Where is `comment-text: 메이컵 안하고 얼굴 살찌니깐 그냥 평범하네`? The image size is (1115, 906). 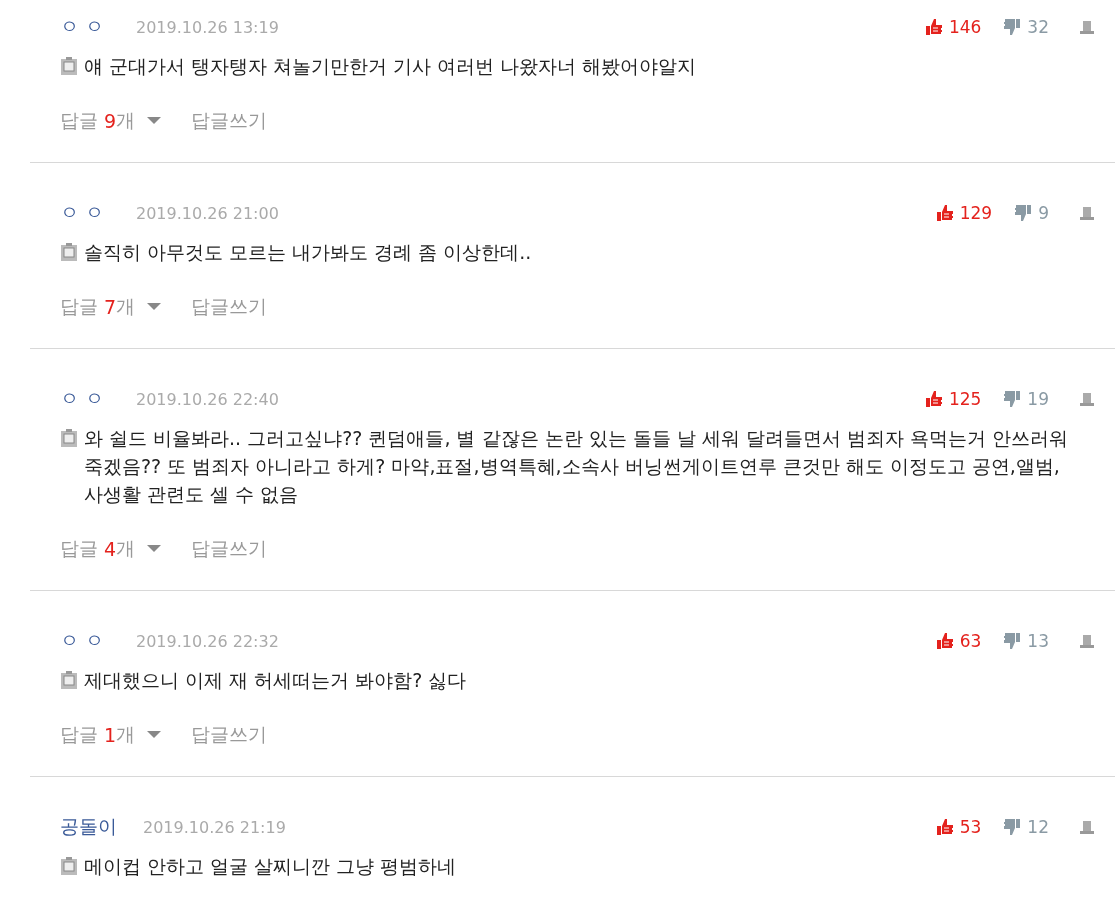
comment-text: 메이컵 안하고 얼굴 살찌니깐 그냥 평범하네 is located at coordinates (270, 866).